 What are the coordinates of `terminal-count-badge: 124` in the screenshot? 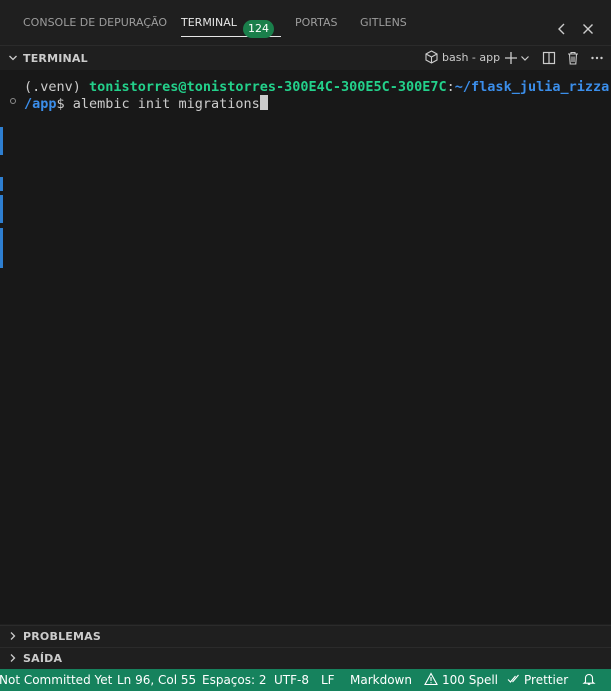 It's located at (258, 29).